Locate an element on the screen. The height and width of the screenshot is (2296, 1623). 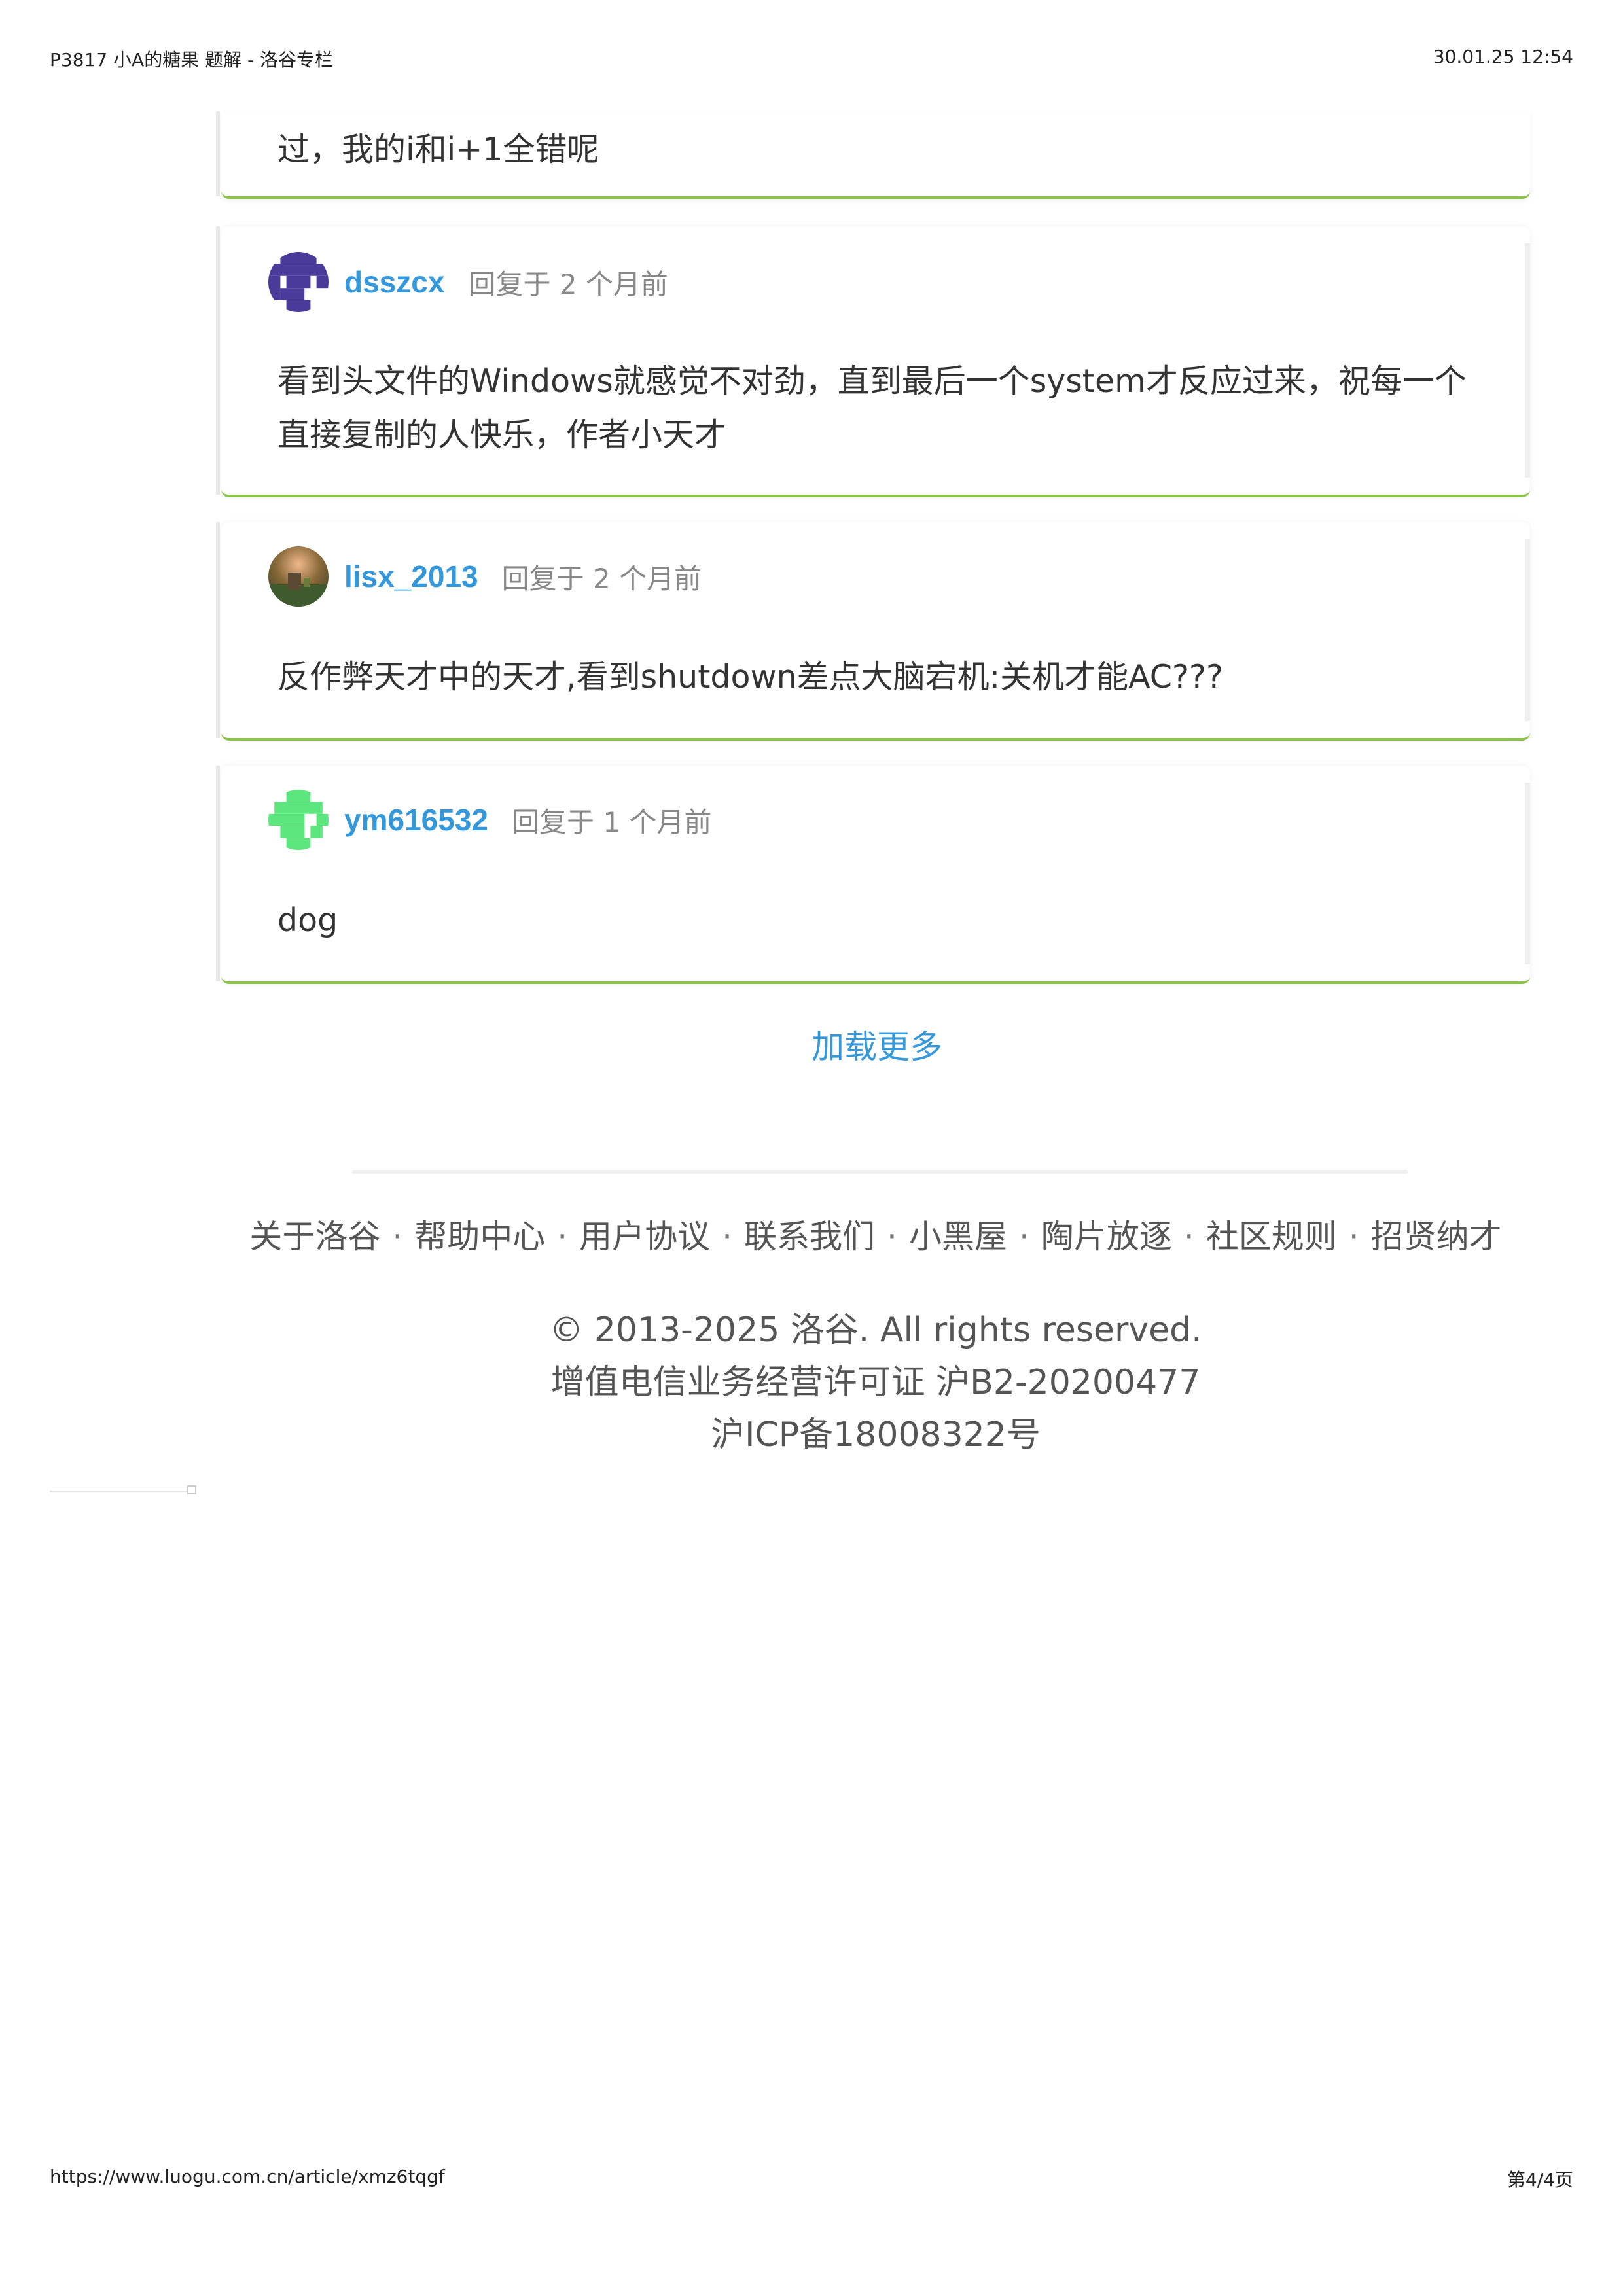
comment-header: dsszcx 回复于 2 个月前 is located at coordinates (468, 282).